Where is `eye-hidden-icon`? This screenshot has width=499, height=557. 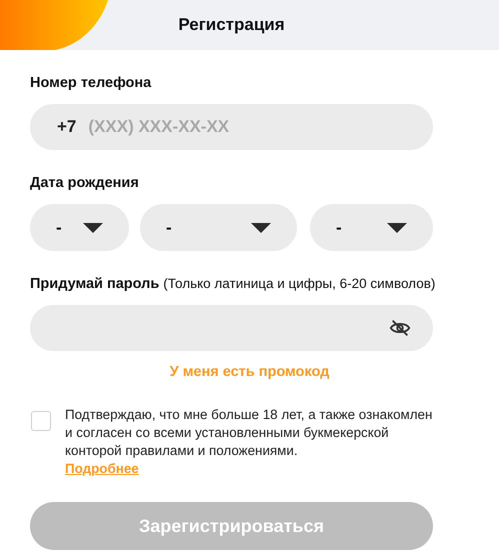 eye-hidden-icon is located at coordinates (400, 328).